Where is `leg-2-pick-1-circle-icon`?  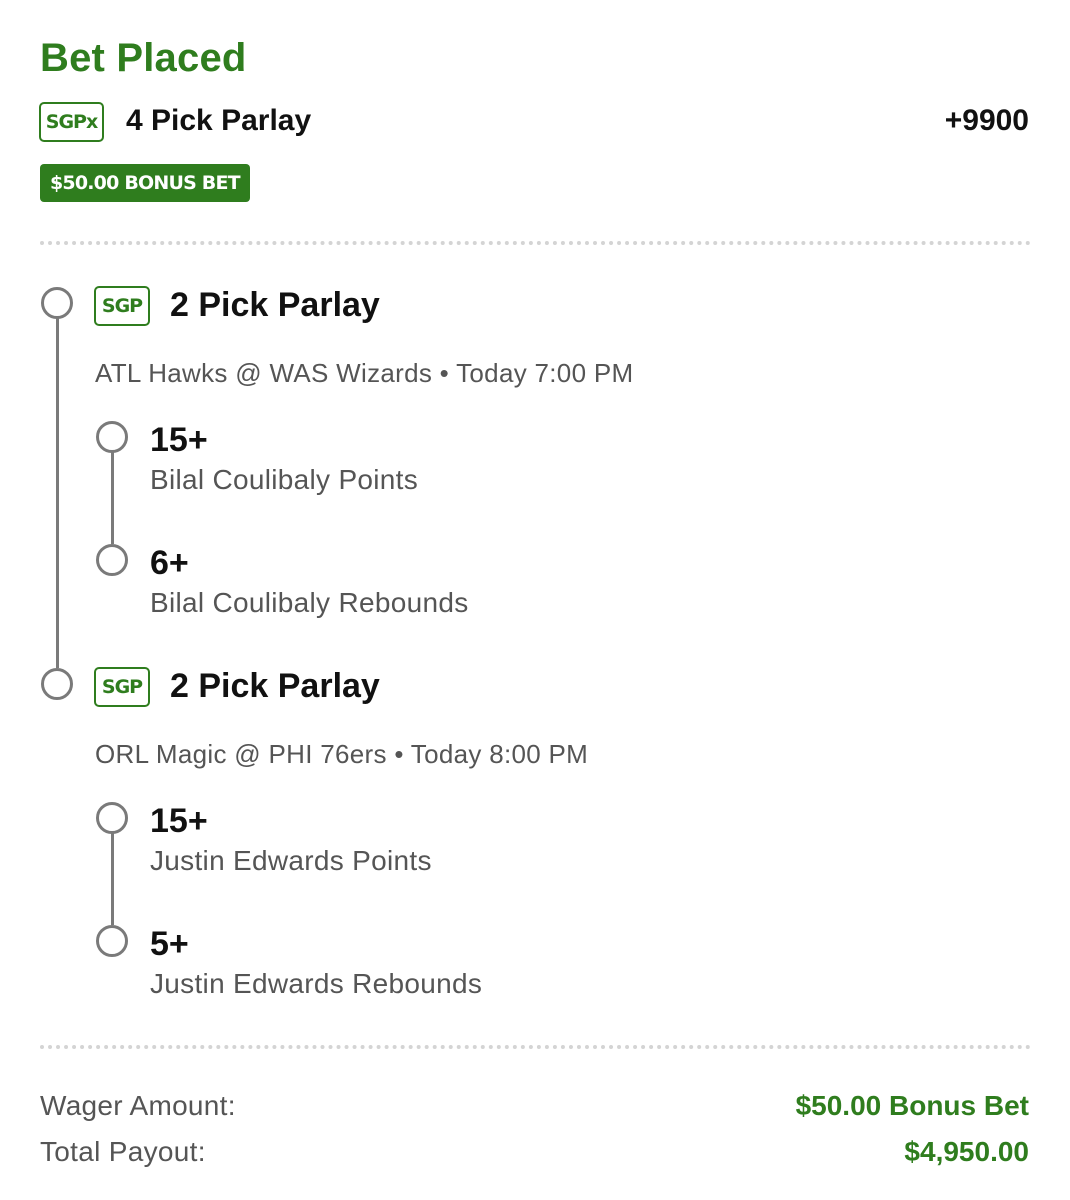 leg-2-pick-1-circle-icon is located at coordinates (112, 818).